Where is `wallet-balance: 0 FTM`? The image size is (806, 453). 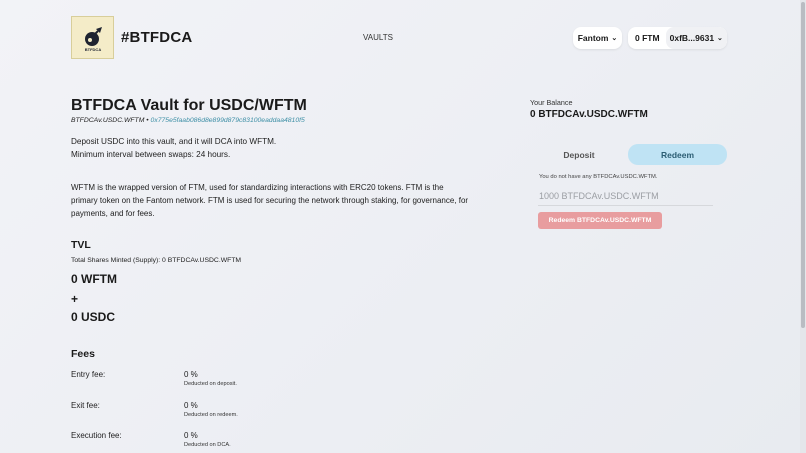
wallet-balance: 0 FTM is located at coordinates (647, 38).